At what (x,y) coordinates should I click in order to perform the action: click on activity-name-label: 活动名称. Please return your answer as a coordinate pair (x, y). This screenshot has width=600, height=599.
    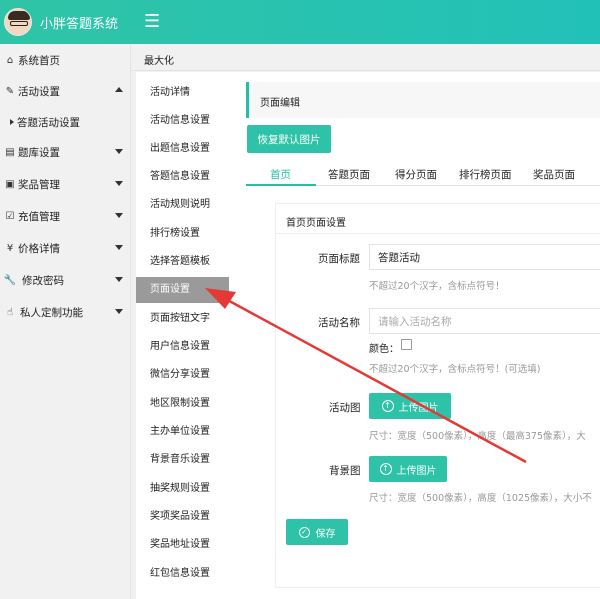
    Looking at the image, I should click on (339, 323).